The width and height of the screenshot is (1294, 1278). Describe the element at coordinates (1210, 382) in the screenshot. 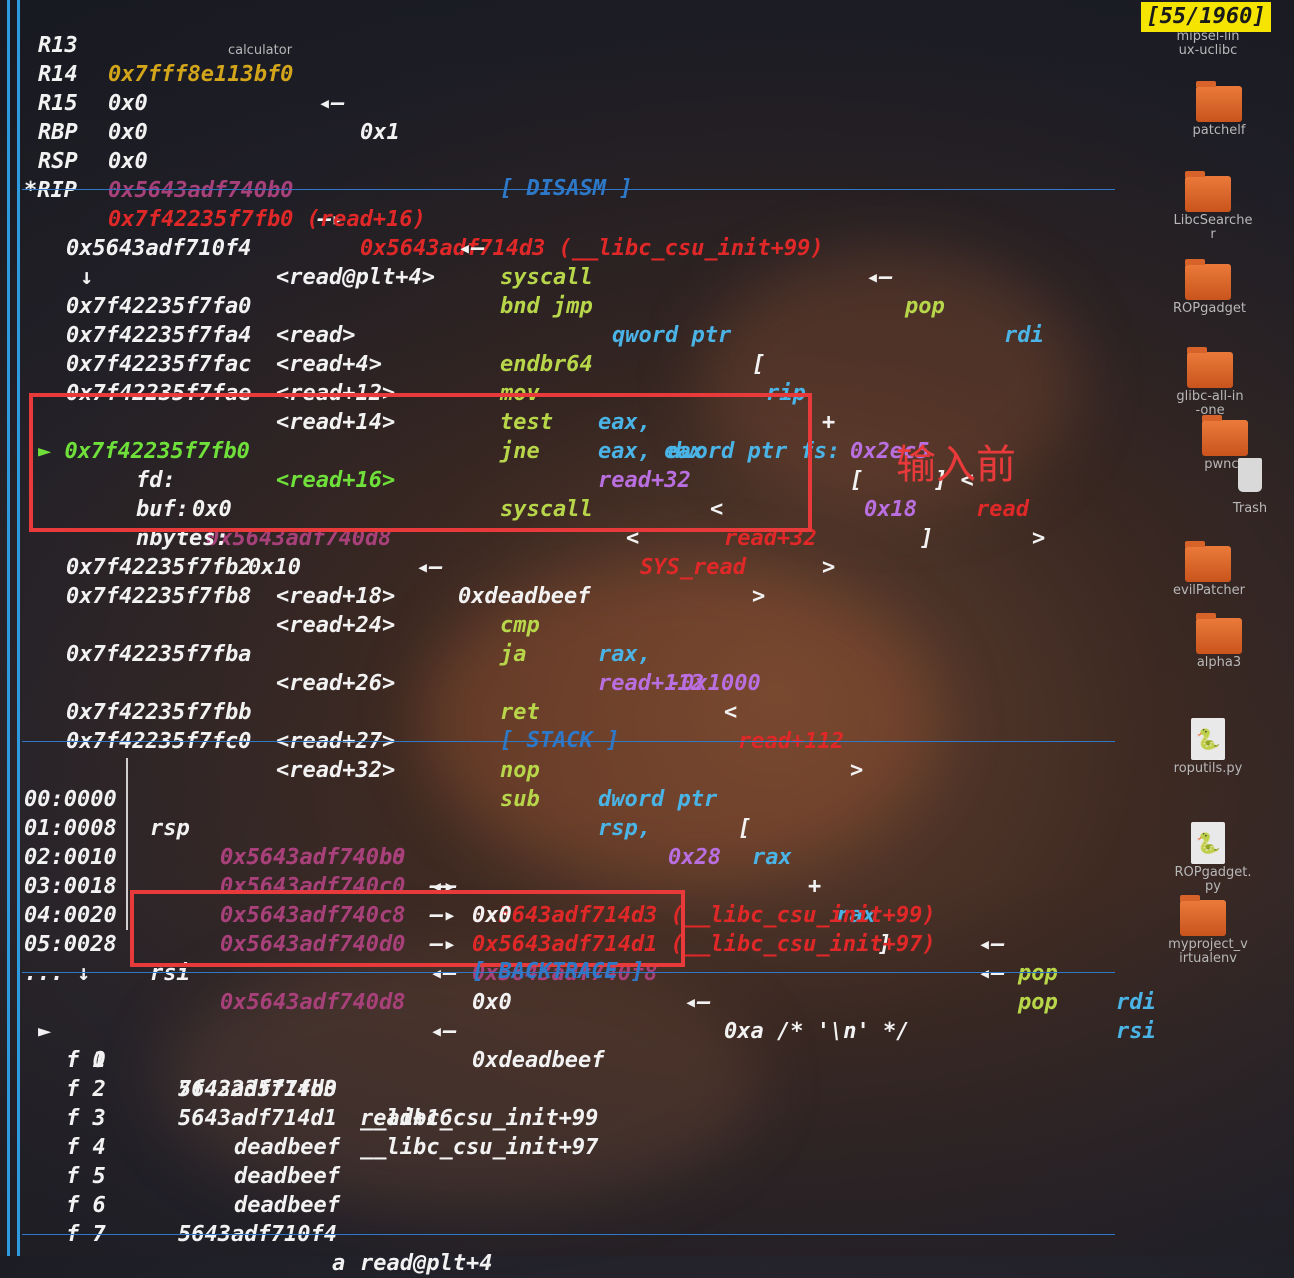

I see `desktop-icon-glibc: glibc-all-in-one` at that location.